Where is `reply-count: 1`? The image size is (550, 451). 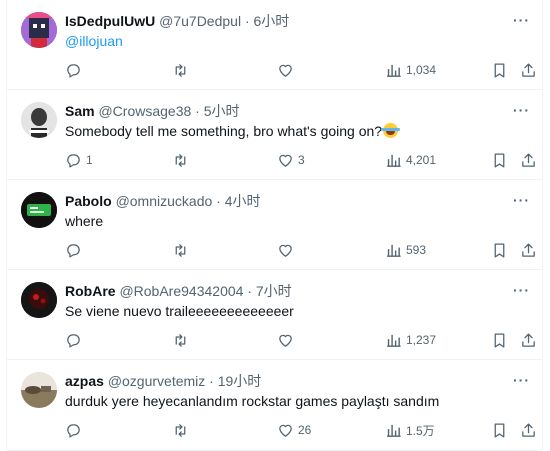
reply-count: 1 is located at coordinates (89, 160).